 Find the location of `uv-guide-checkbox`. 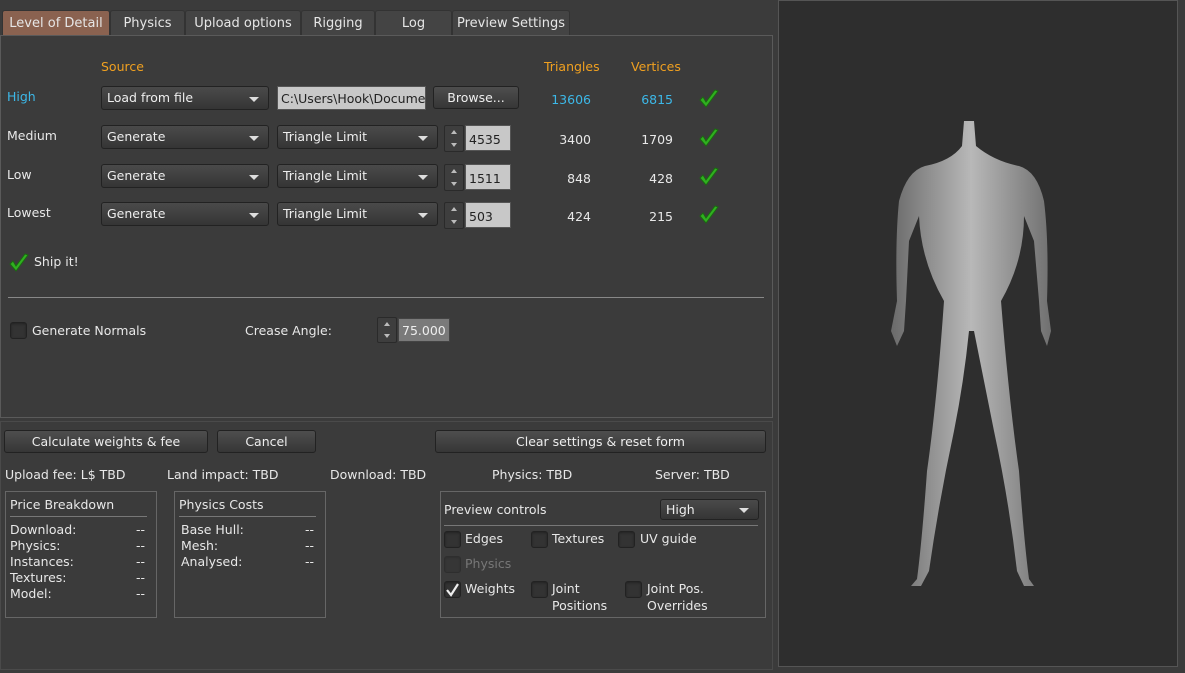

uv-guide-checkbox is located at coordinates (626, 539).